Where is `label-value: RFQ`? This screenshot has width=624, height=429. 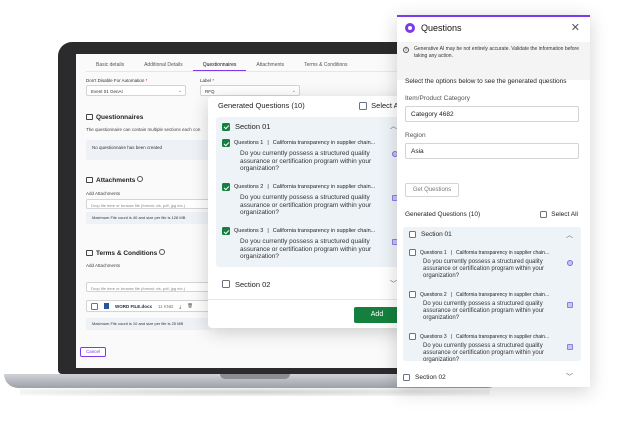
label-value: RFQ is located at coordinates (210, 91).